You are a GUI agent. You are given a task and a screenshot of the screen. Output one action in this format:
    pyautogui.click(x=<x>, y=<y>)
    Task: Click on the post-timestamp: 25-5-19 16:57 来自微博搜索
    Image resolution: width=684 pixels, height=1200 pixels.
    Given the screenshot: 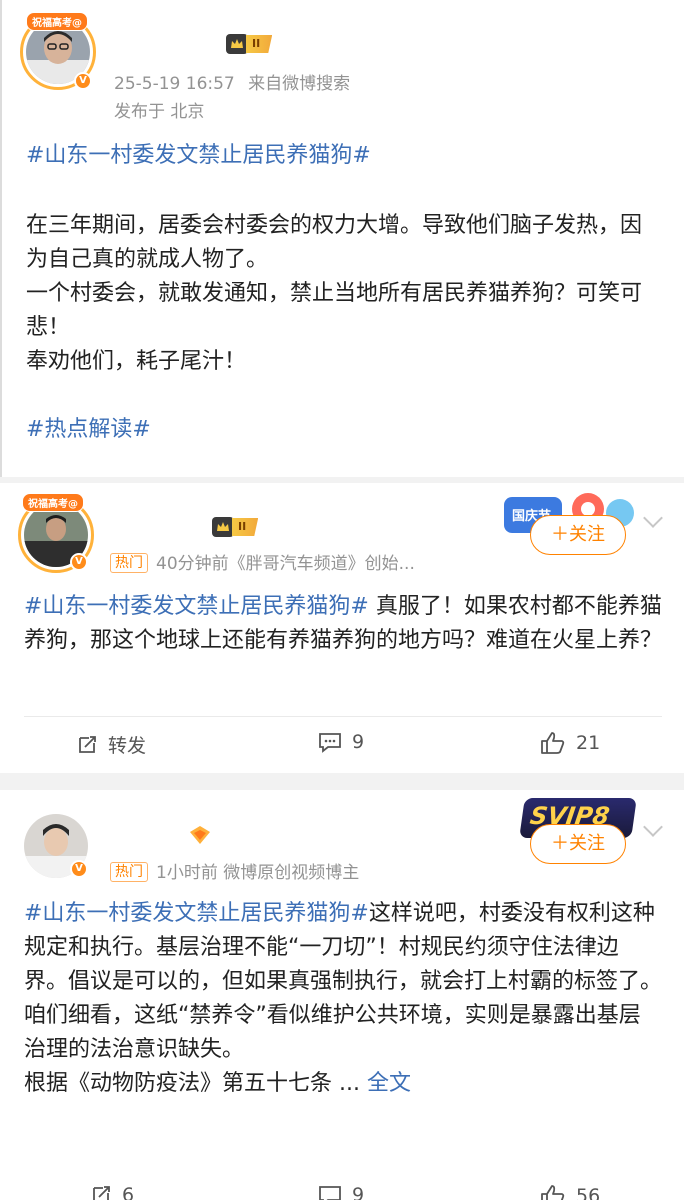 What is the action you would take?
    pyautogui.click(x=232, y=81)
    